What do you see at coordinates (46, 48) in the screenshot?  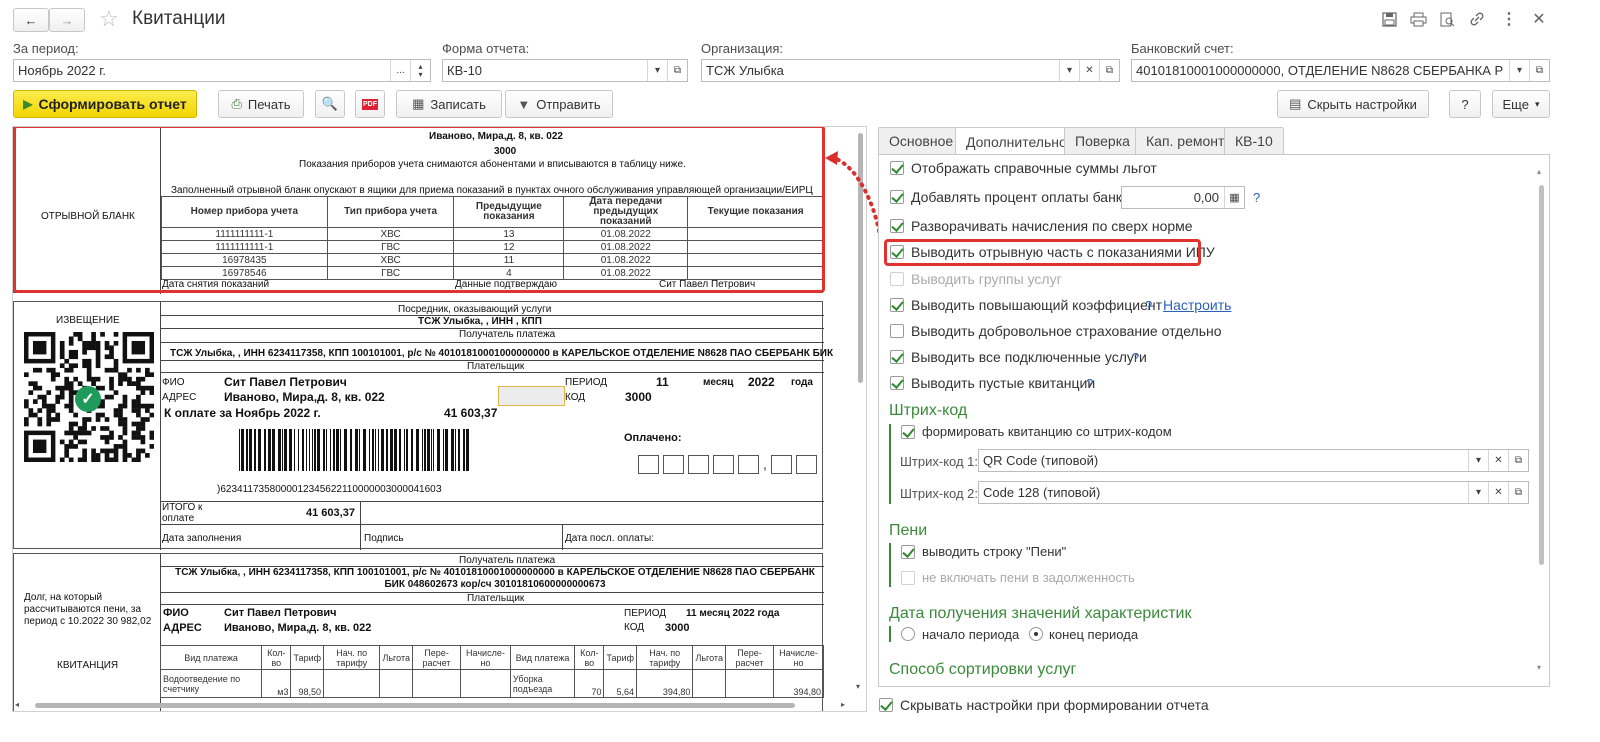 I see `period-label: За период:` at bounding box center [46, 48].